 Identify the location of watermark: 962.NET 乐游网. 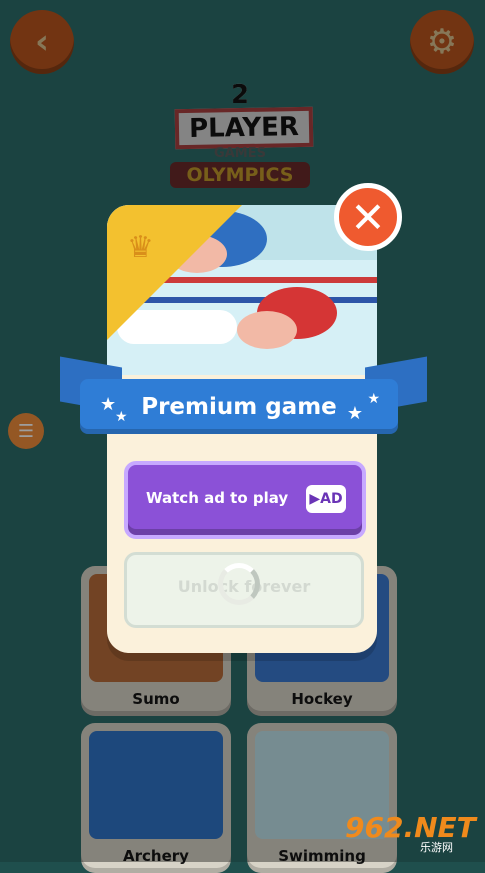
(413, 835).